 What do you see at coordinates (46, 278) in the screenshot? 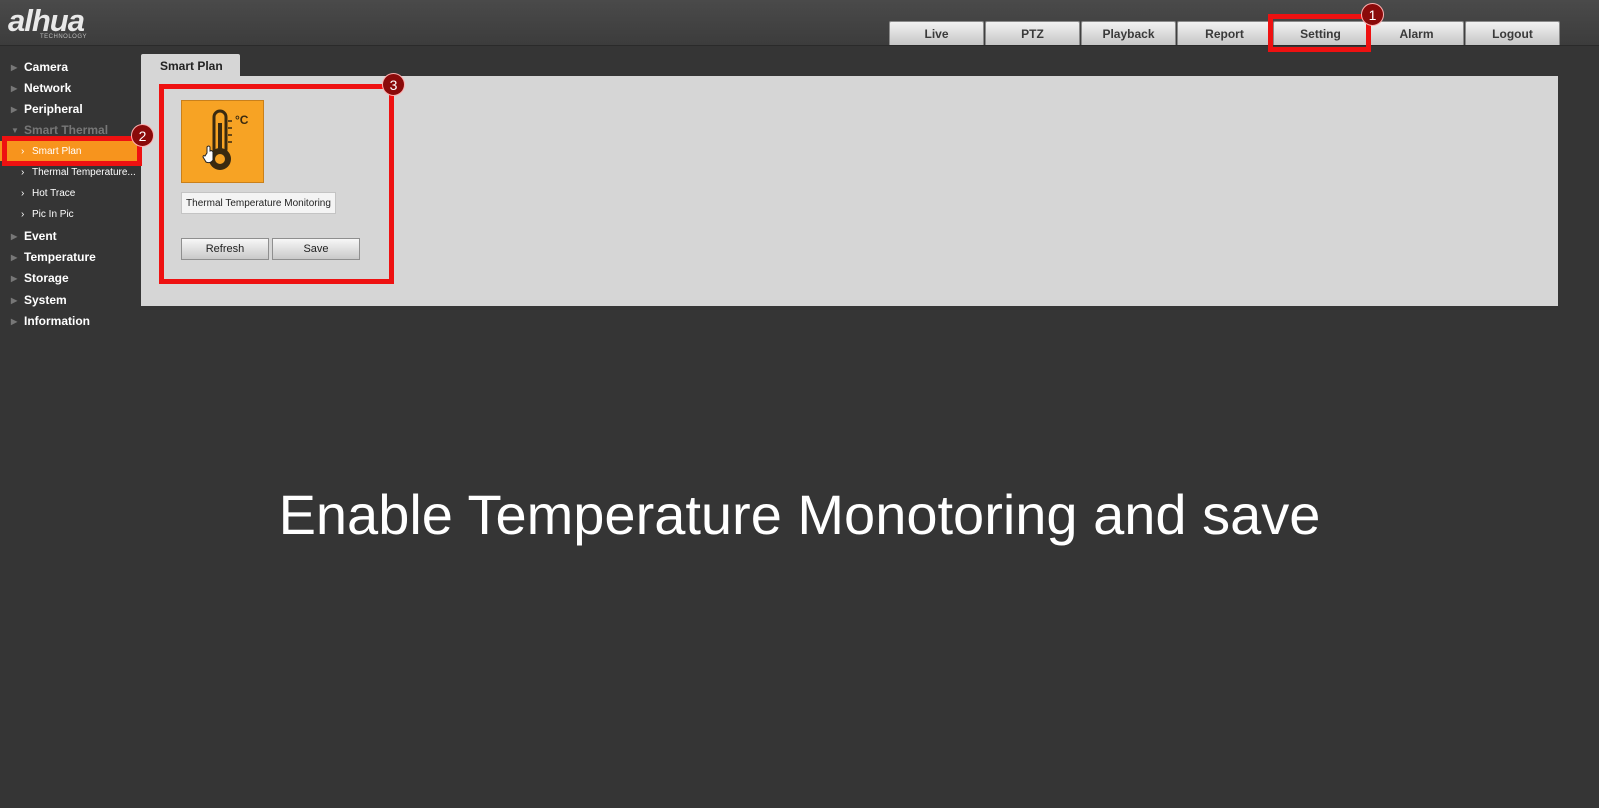
I see `sidebar-item-label: Storage` at bounding box center [46, 278].